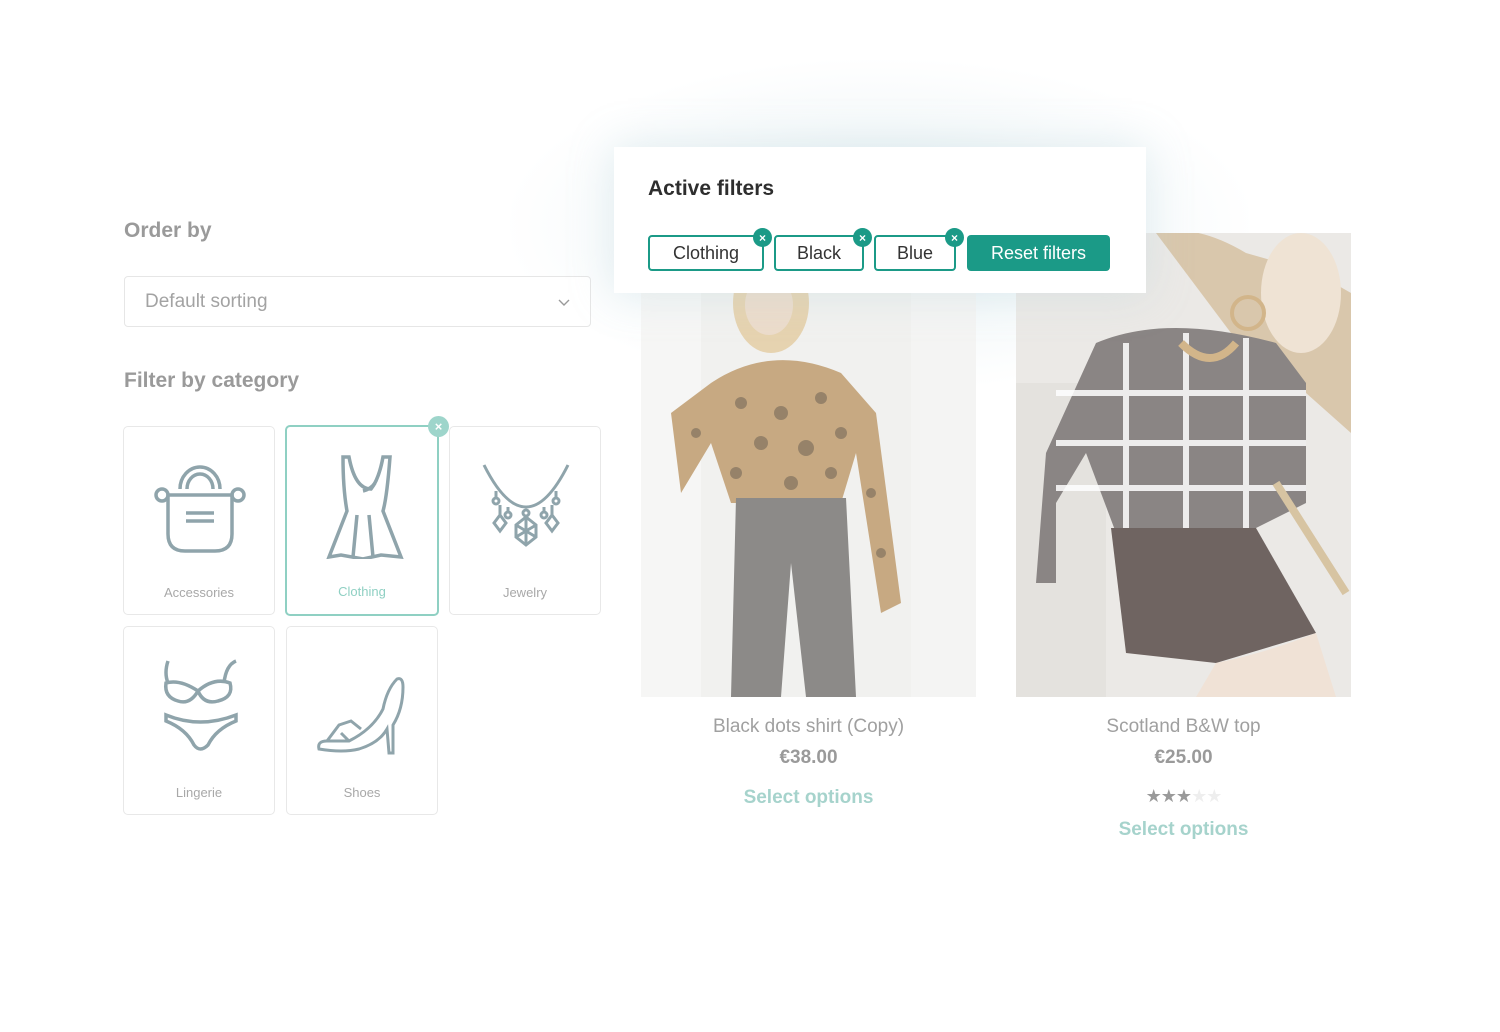 The image size is (1500, 1032). Describe the element at coordinates (362, 792) in the screenshot. I see `category-label: Shoes` at that location.